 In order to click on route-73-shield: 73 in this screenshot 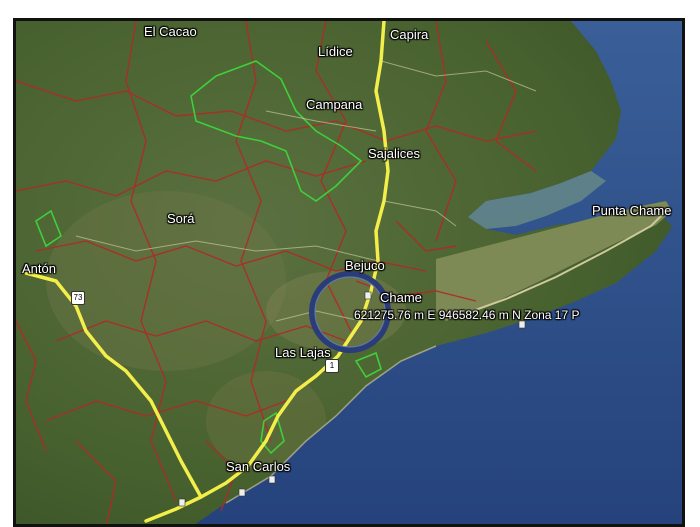, I will do `click(78, 298)`.